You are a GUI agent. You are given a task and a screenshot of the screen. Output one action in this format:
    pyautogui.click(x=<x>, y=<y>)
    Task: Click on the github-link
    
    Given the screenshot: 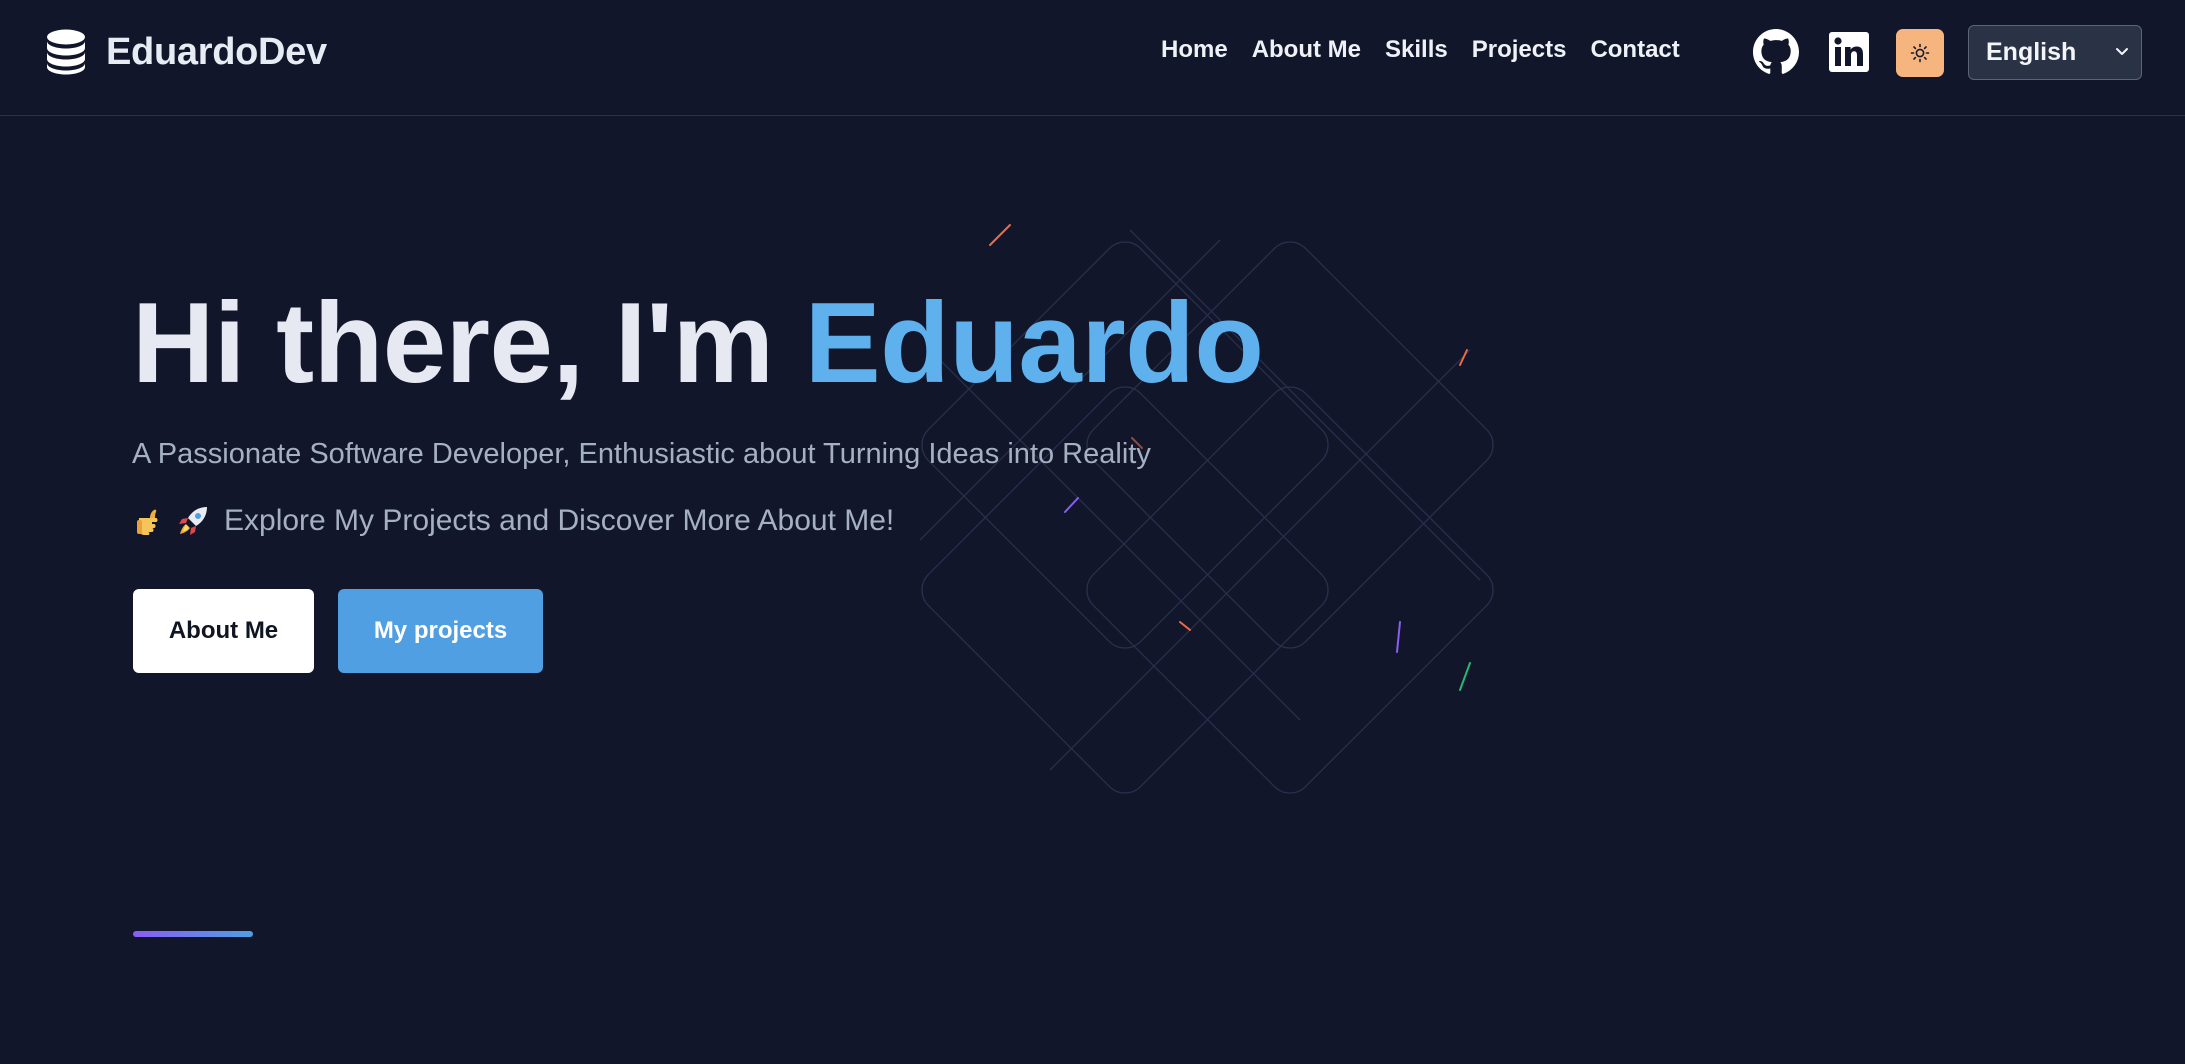 What is the action you would take?
    pyautogui.click(x=1776, y=52)
    